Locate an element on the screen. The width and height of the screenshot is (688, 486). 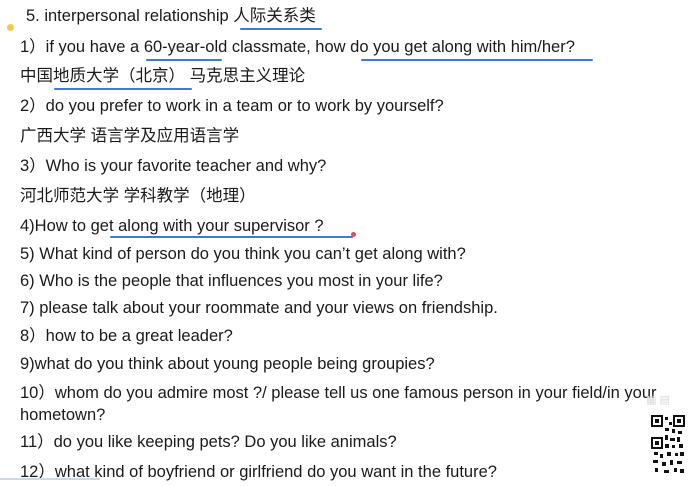
university-2: 广西大学 语言学及应用语言学 is located at coordinates (130, 136).